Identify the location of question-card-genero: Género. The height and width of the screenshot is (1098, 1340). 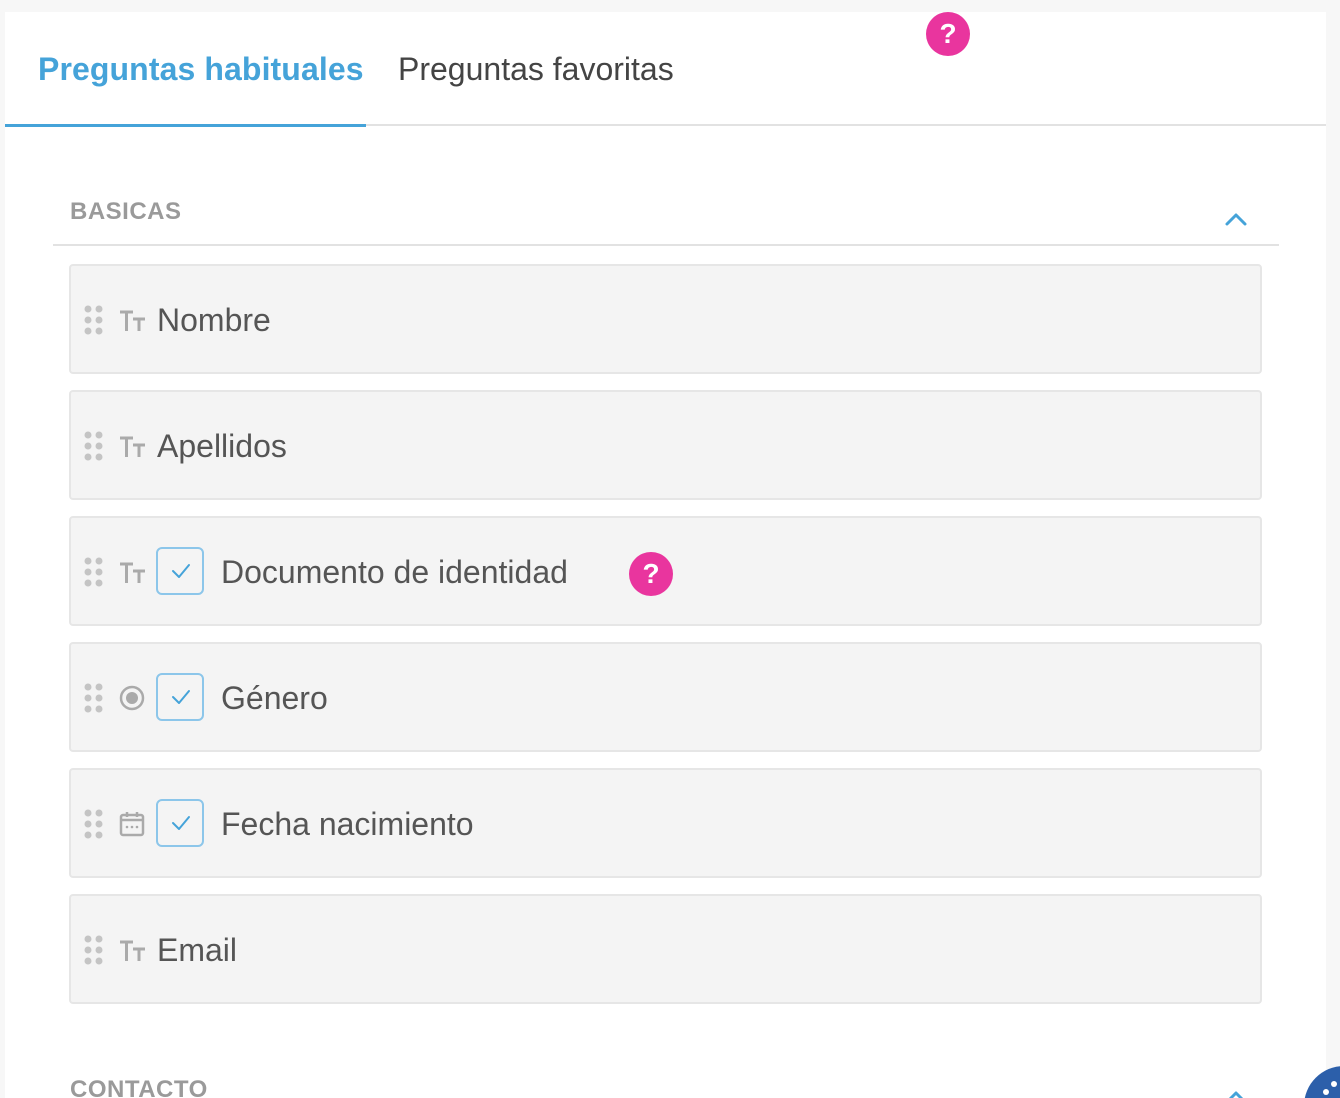
(665, 697).